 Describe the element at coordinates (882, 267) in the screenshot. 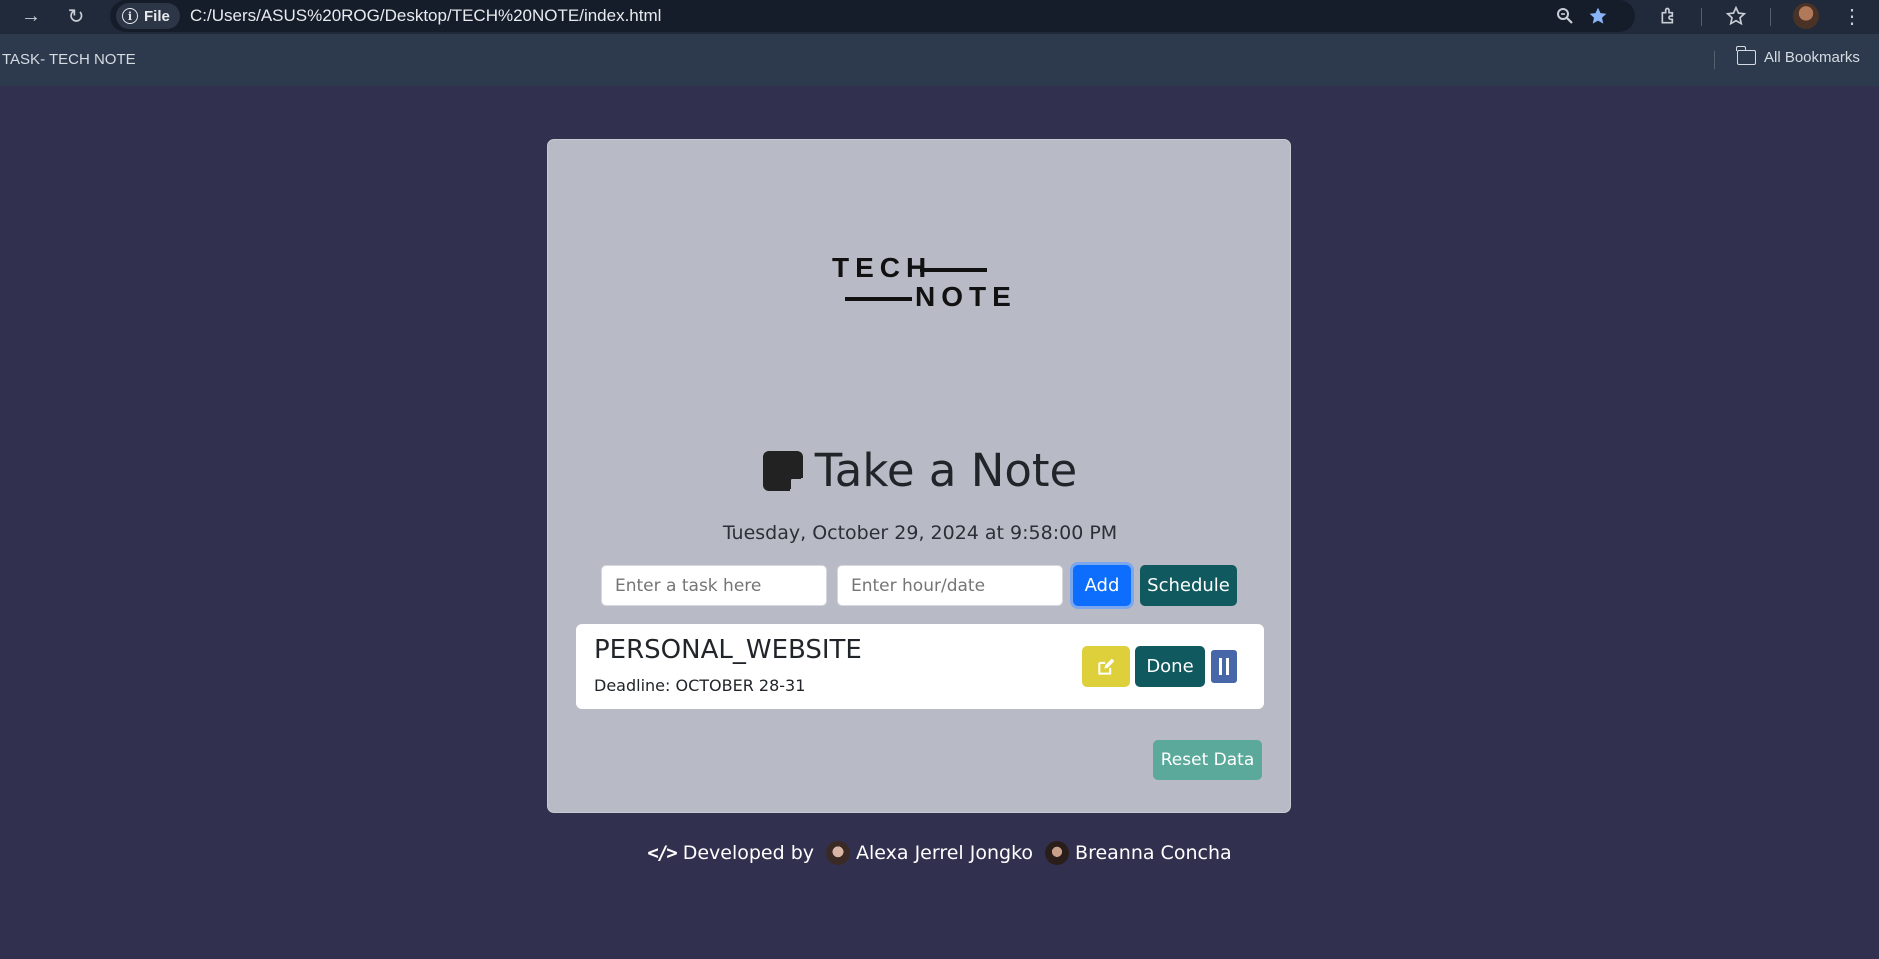

I see `logo-word-tech: TECH` at that location.